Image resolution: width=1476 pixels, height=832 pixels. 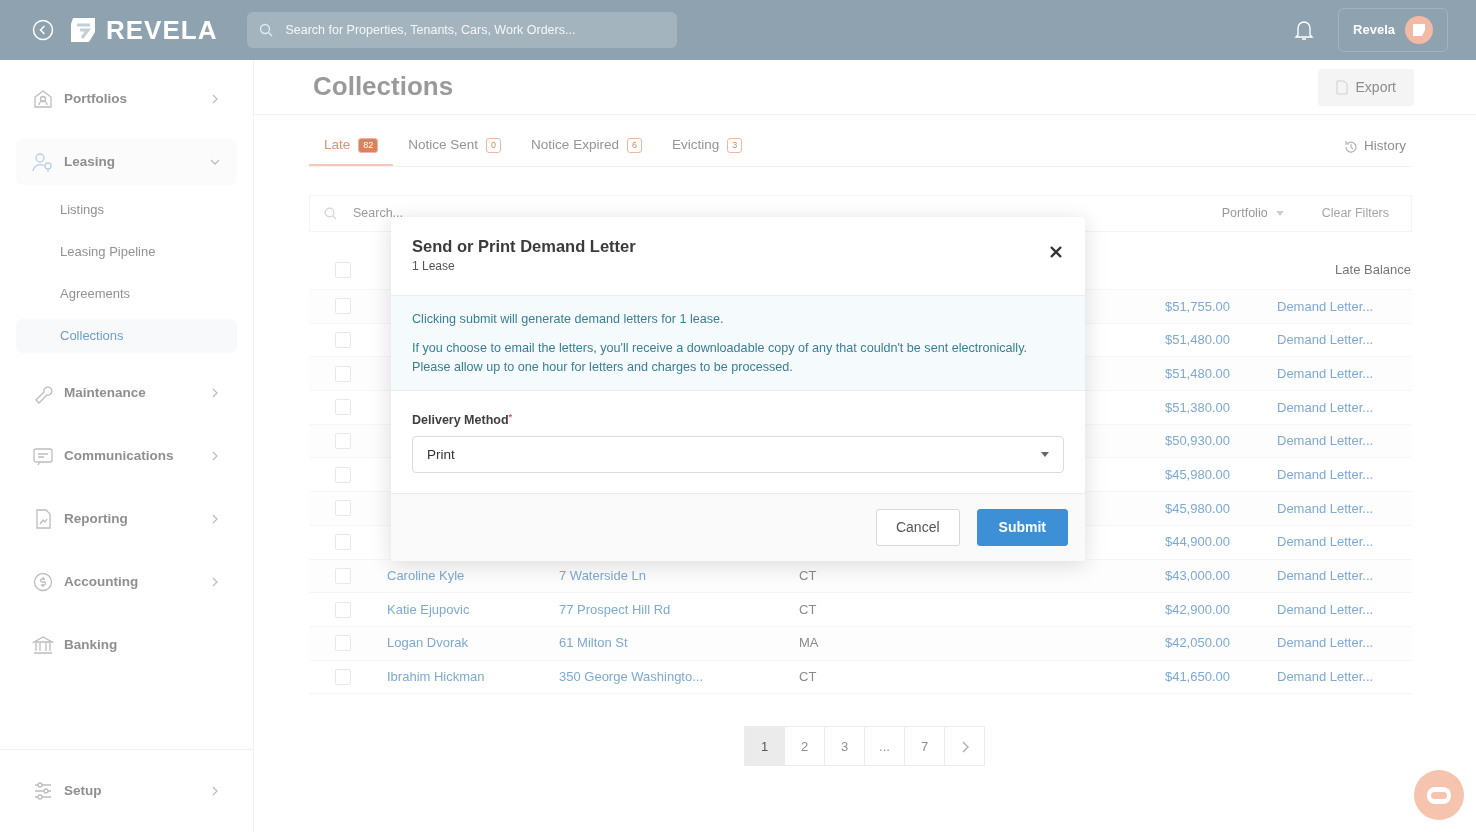 I want to click on clear-filters-button: Clear Filters, so click(x=1355, y=213).